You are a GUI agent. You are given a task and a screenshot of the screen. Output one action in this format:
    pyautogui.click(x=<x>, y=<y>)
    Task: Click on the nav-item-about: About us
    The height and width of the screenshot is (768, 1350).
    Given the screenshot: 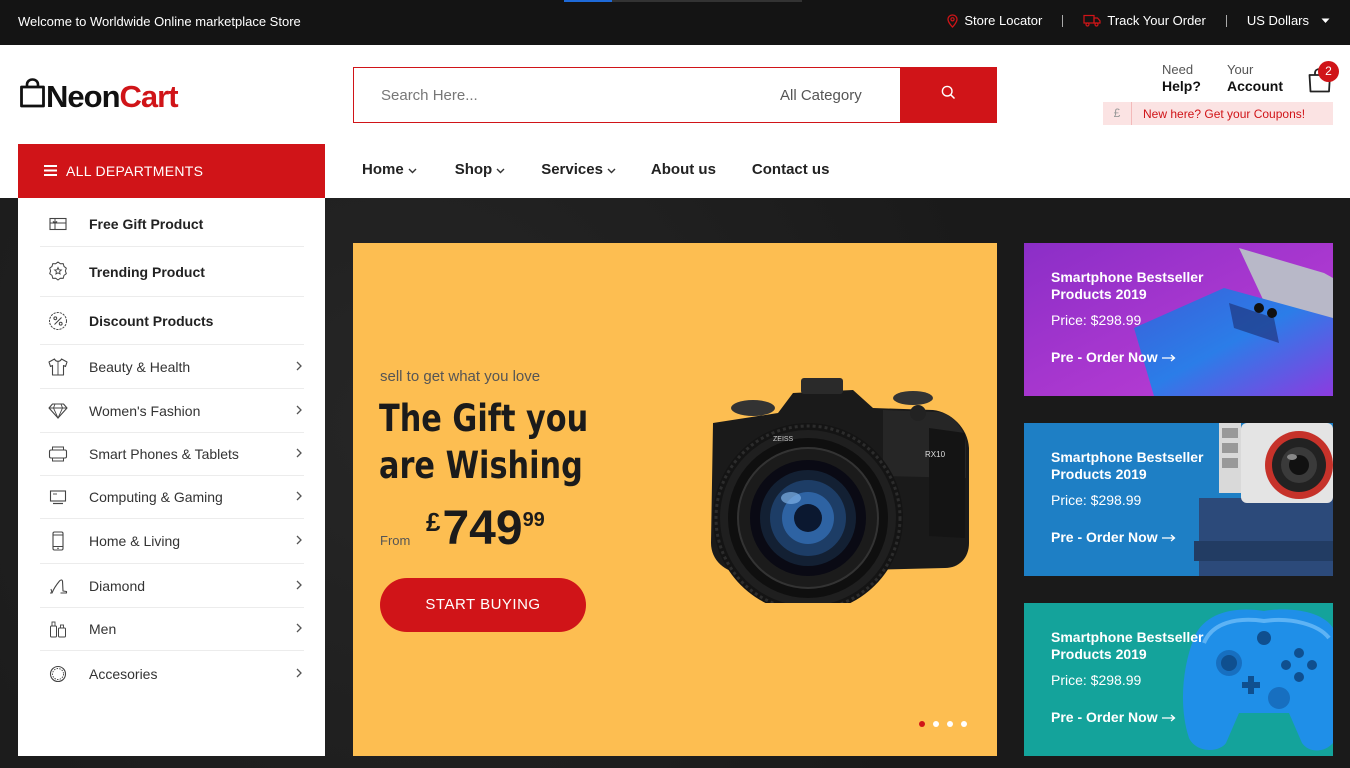 What is the action you would take?
    pyautogui.click(x=683, y=169)
    